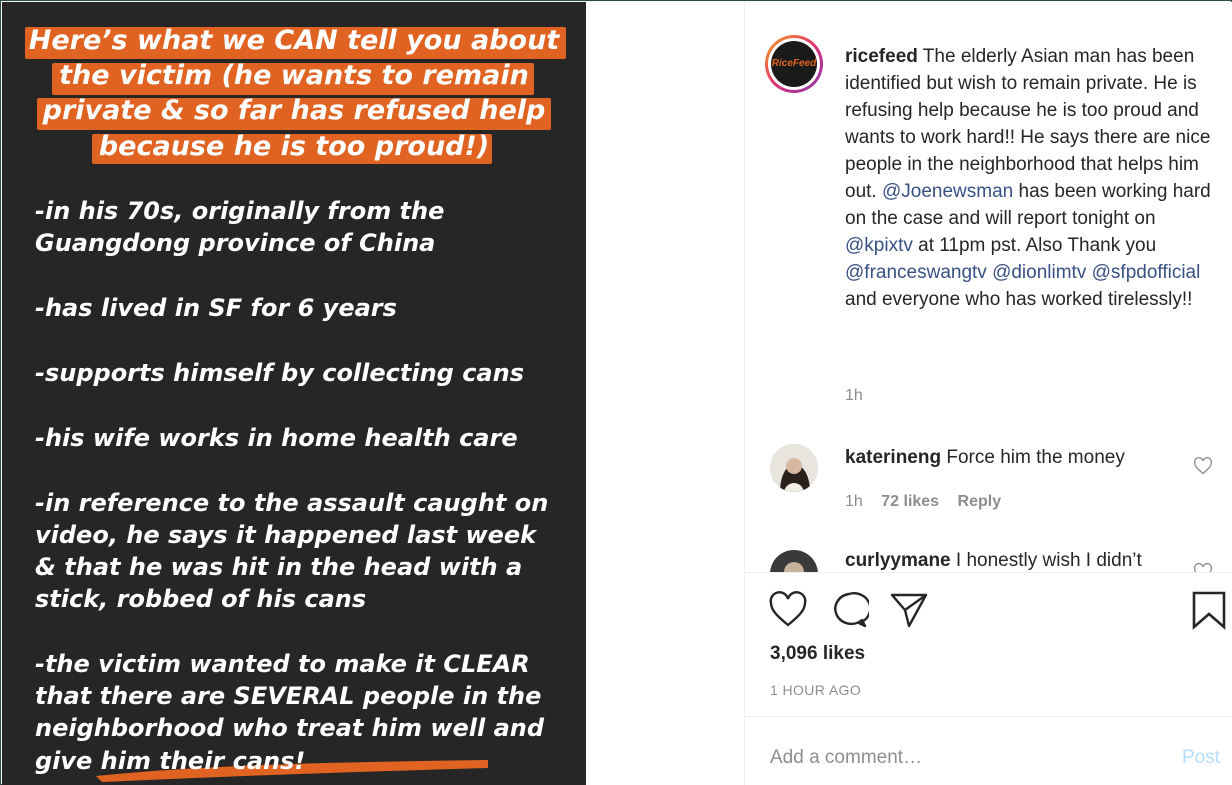  Describe the element at coordinates (294, 146) in the screenshot. I see `story-heading-line: because he is too proud!)` at that location.